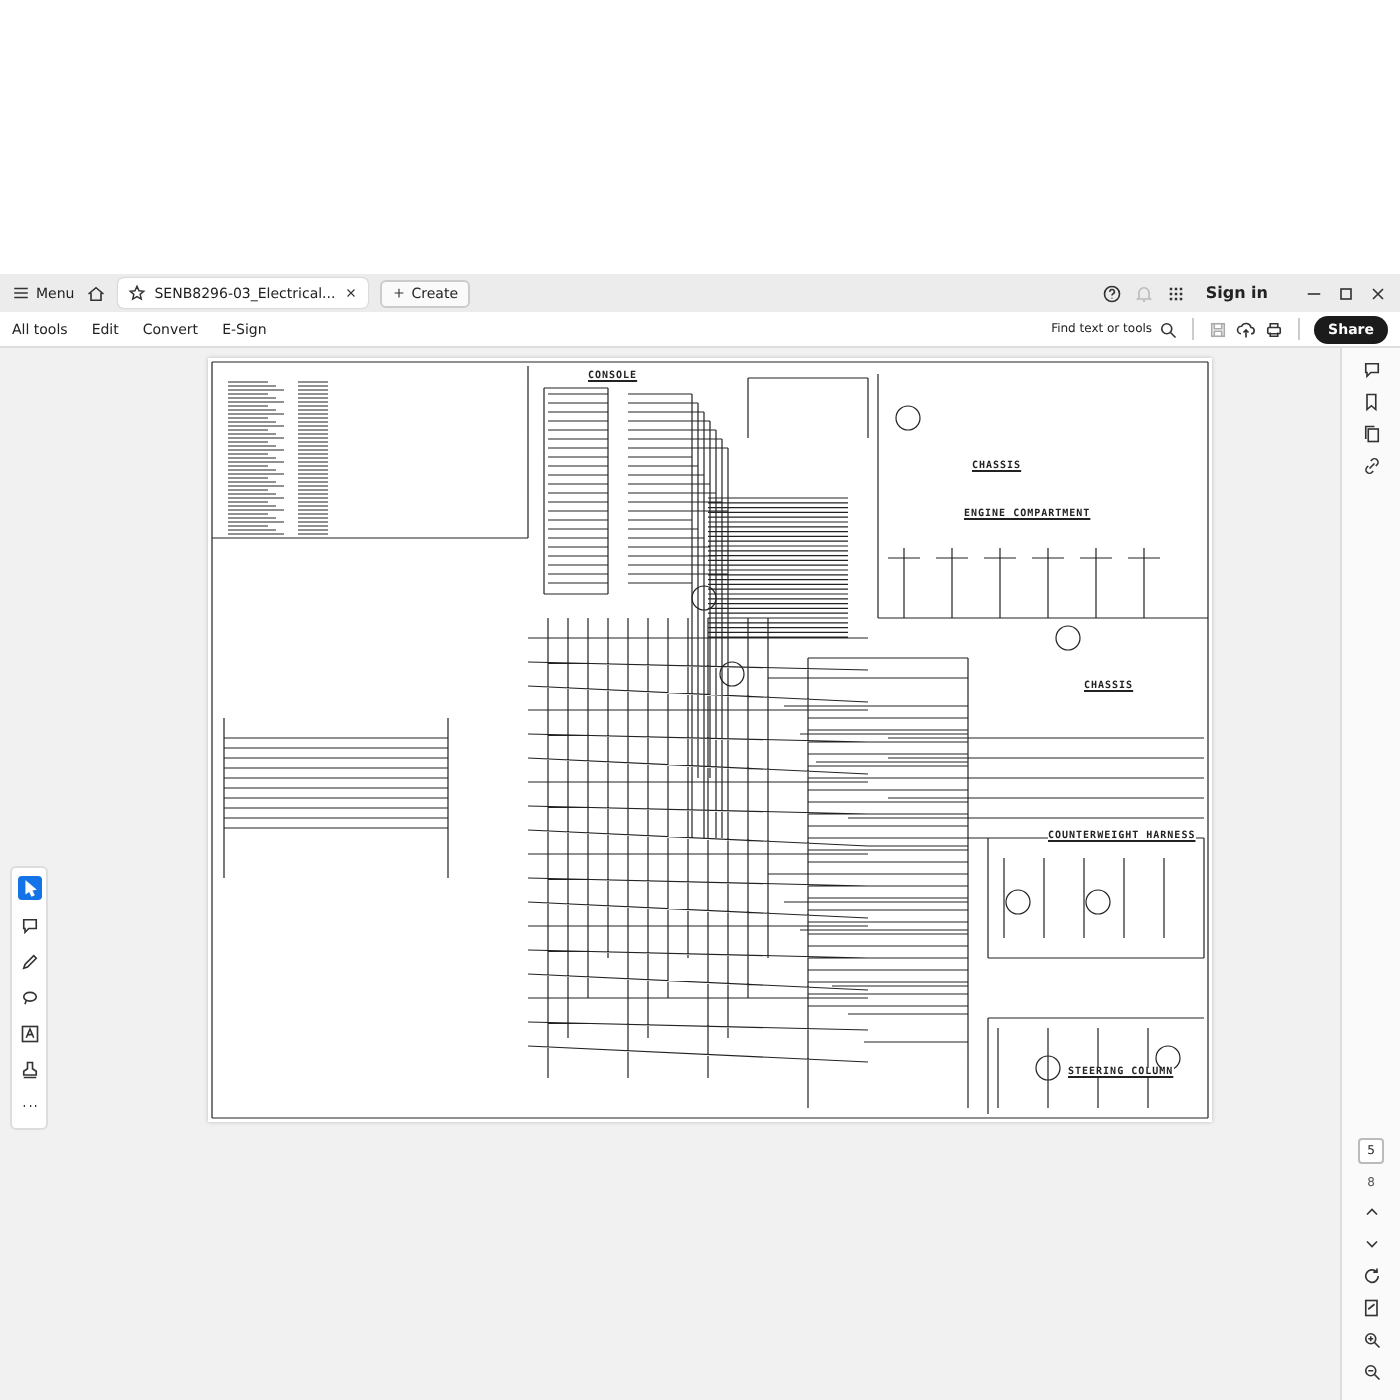  I want to click on pencil-icon, so click(29, 962).